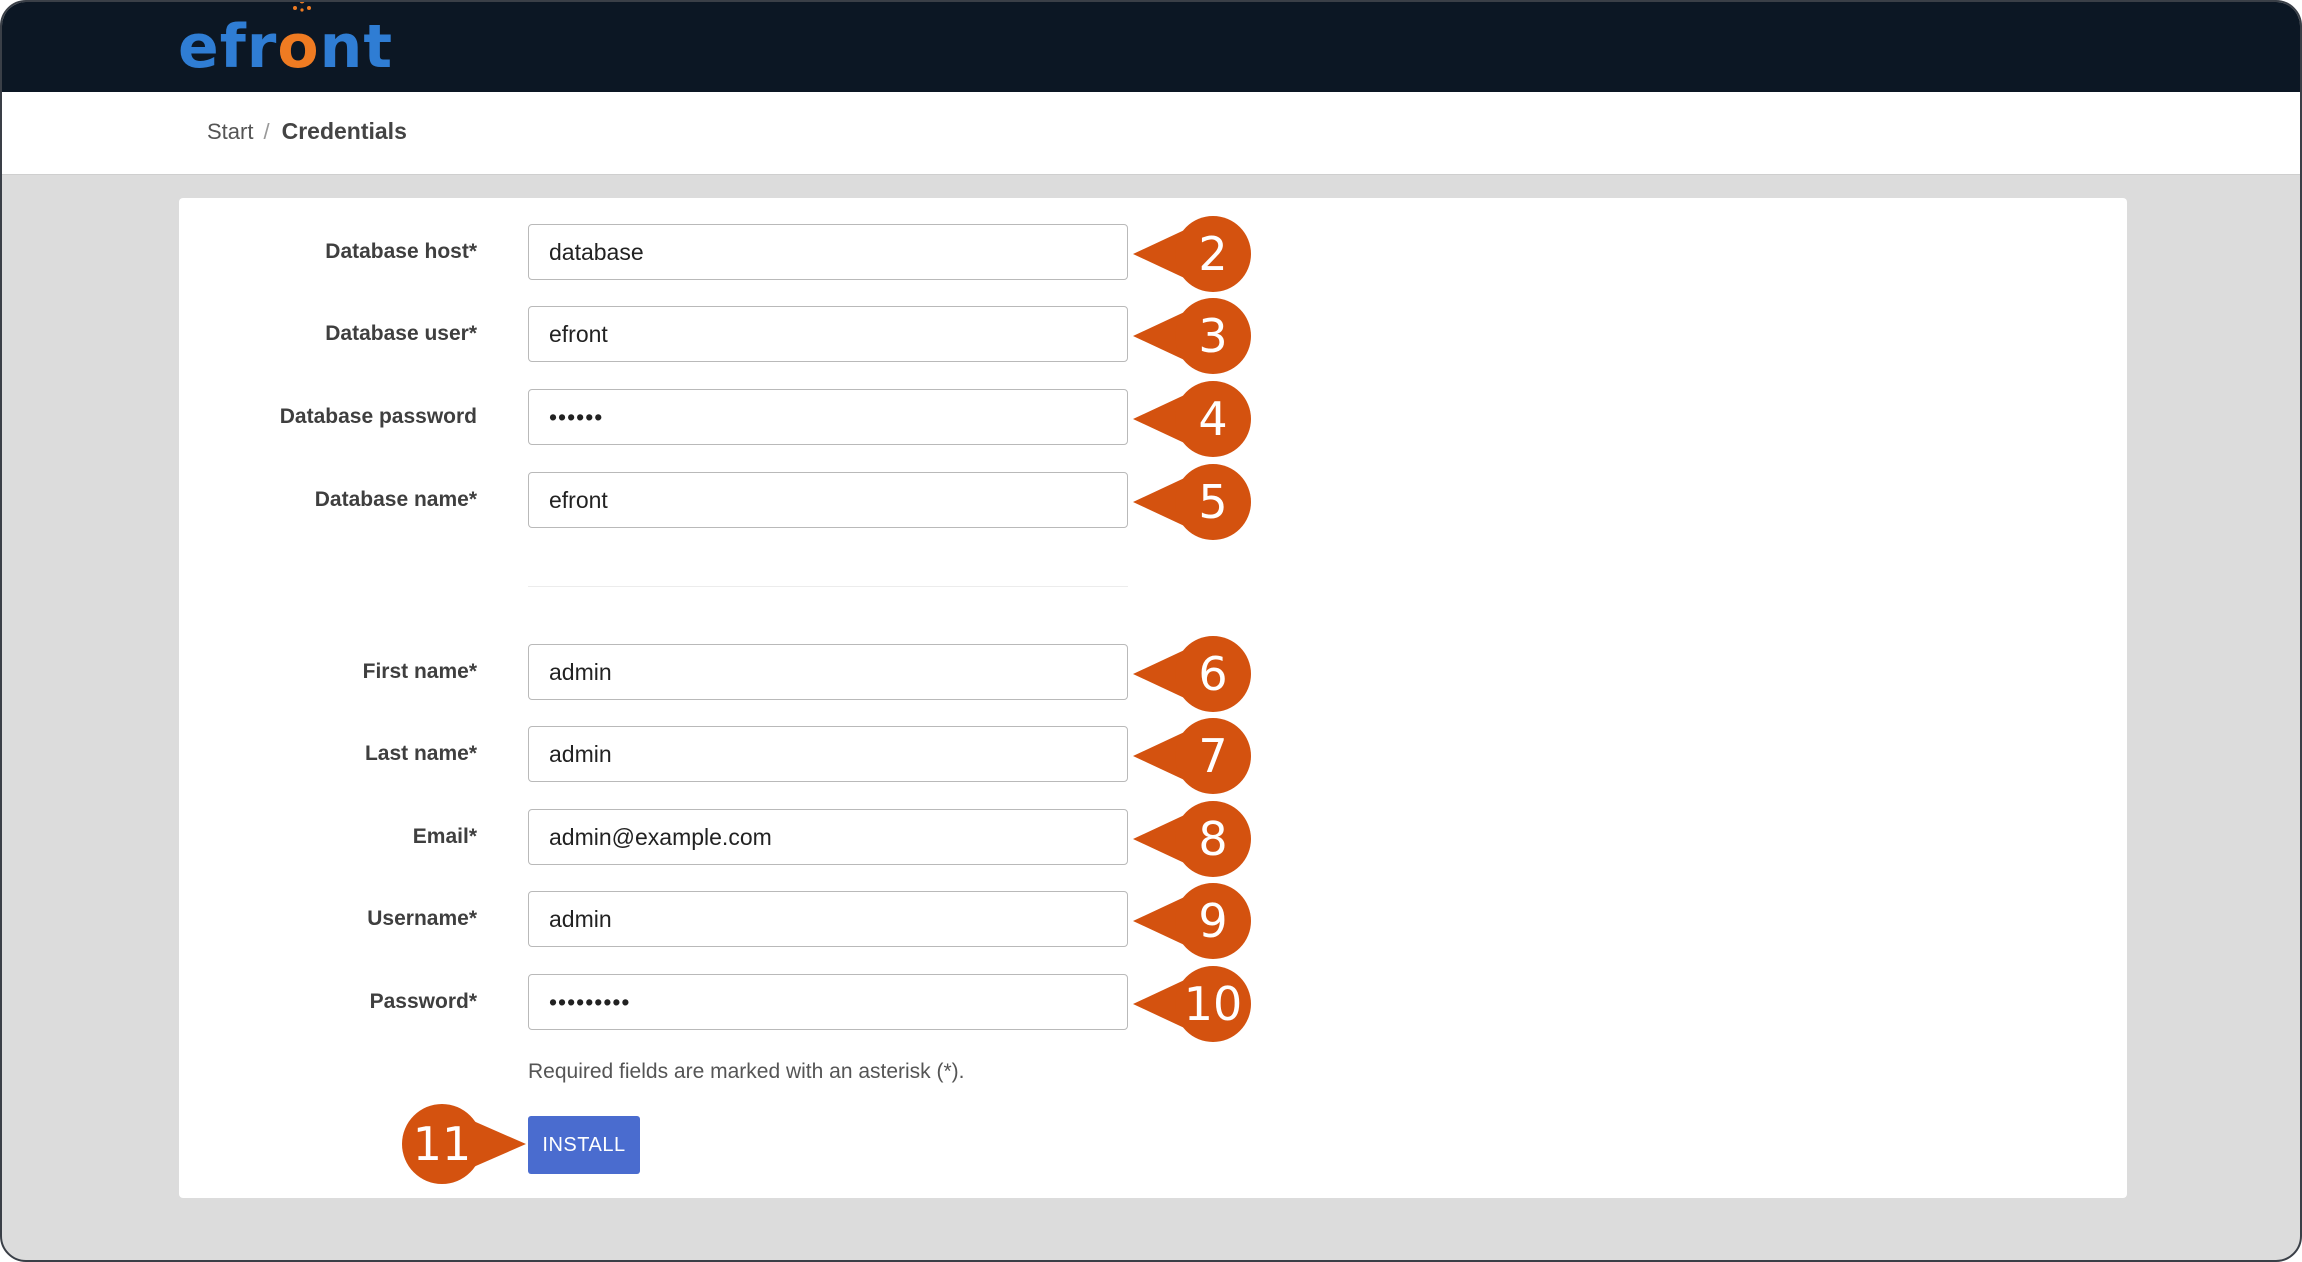 Image resolution: width=2302 pixels, height=1262 pixels. I want to click on password-label: Password*, so click(423, 1001).